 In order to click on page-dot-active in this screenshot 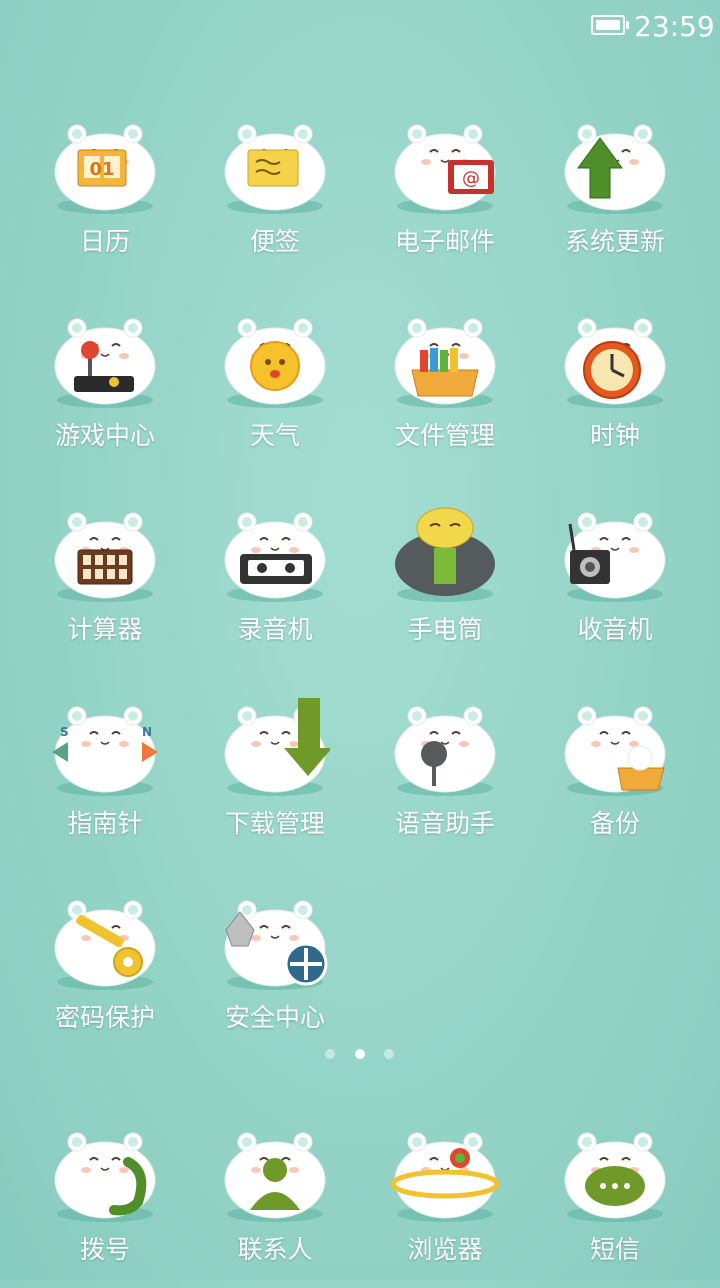, I will do `click(360, 1054)`.